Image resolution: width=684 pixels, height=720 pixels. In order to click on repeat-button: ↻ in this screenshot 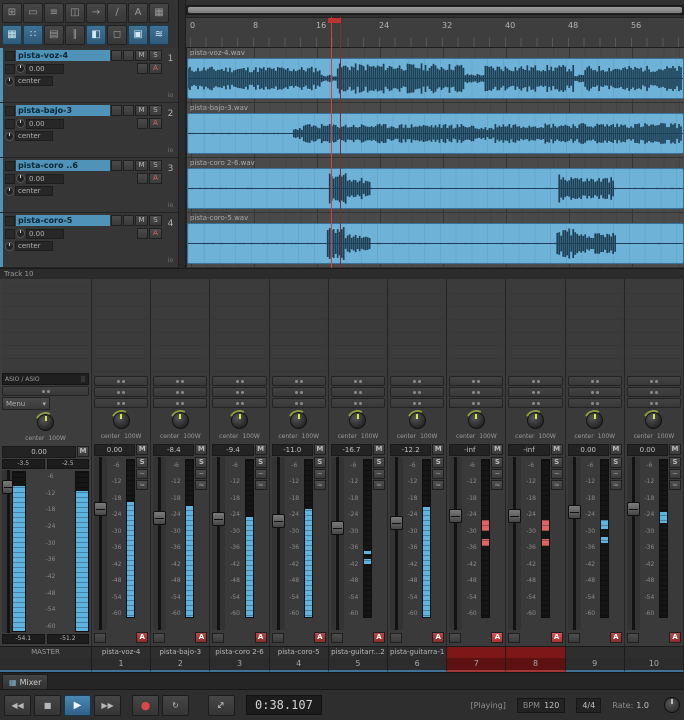, I will do `click(175, 705)`.